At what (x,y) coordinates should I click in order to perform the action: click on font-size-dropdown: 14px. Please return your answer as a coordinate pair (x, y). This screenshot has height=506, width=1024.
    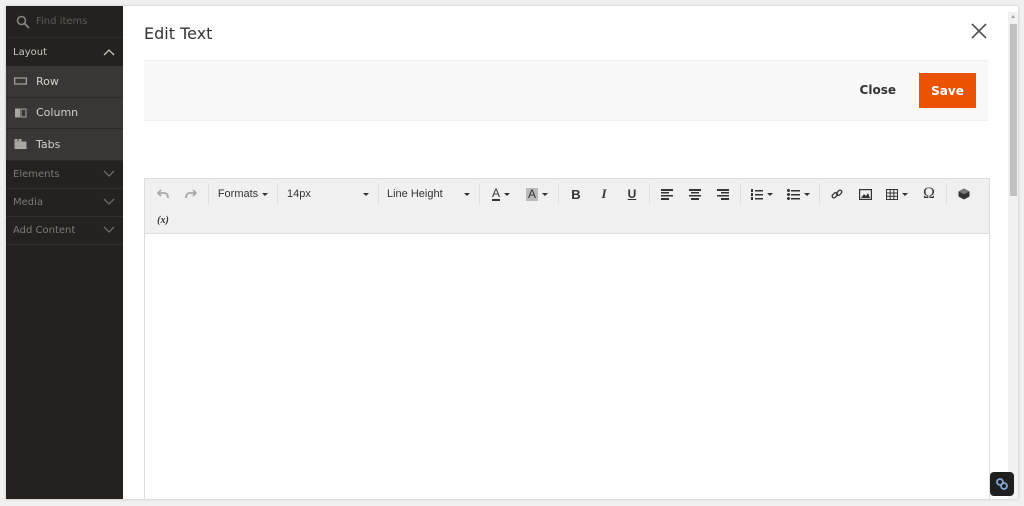
    Looking at the image, I should click on (328, 194).